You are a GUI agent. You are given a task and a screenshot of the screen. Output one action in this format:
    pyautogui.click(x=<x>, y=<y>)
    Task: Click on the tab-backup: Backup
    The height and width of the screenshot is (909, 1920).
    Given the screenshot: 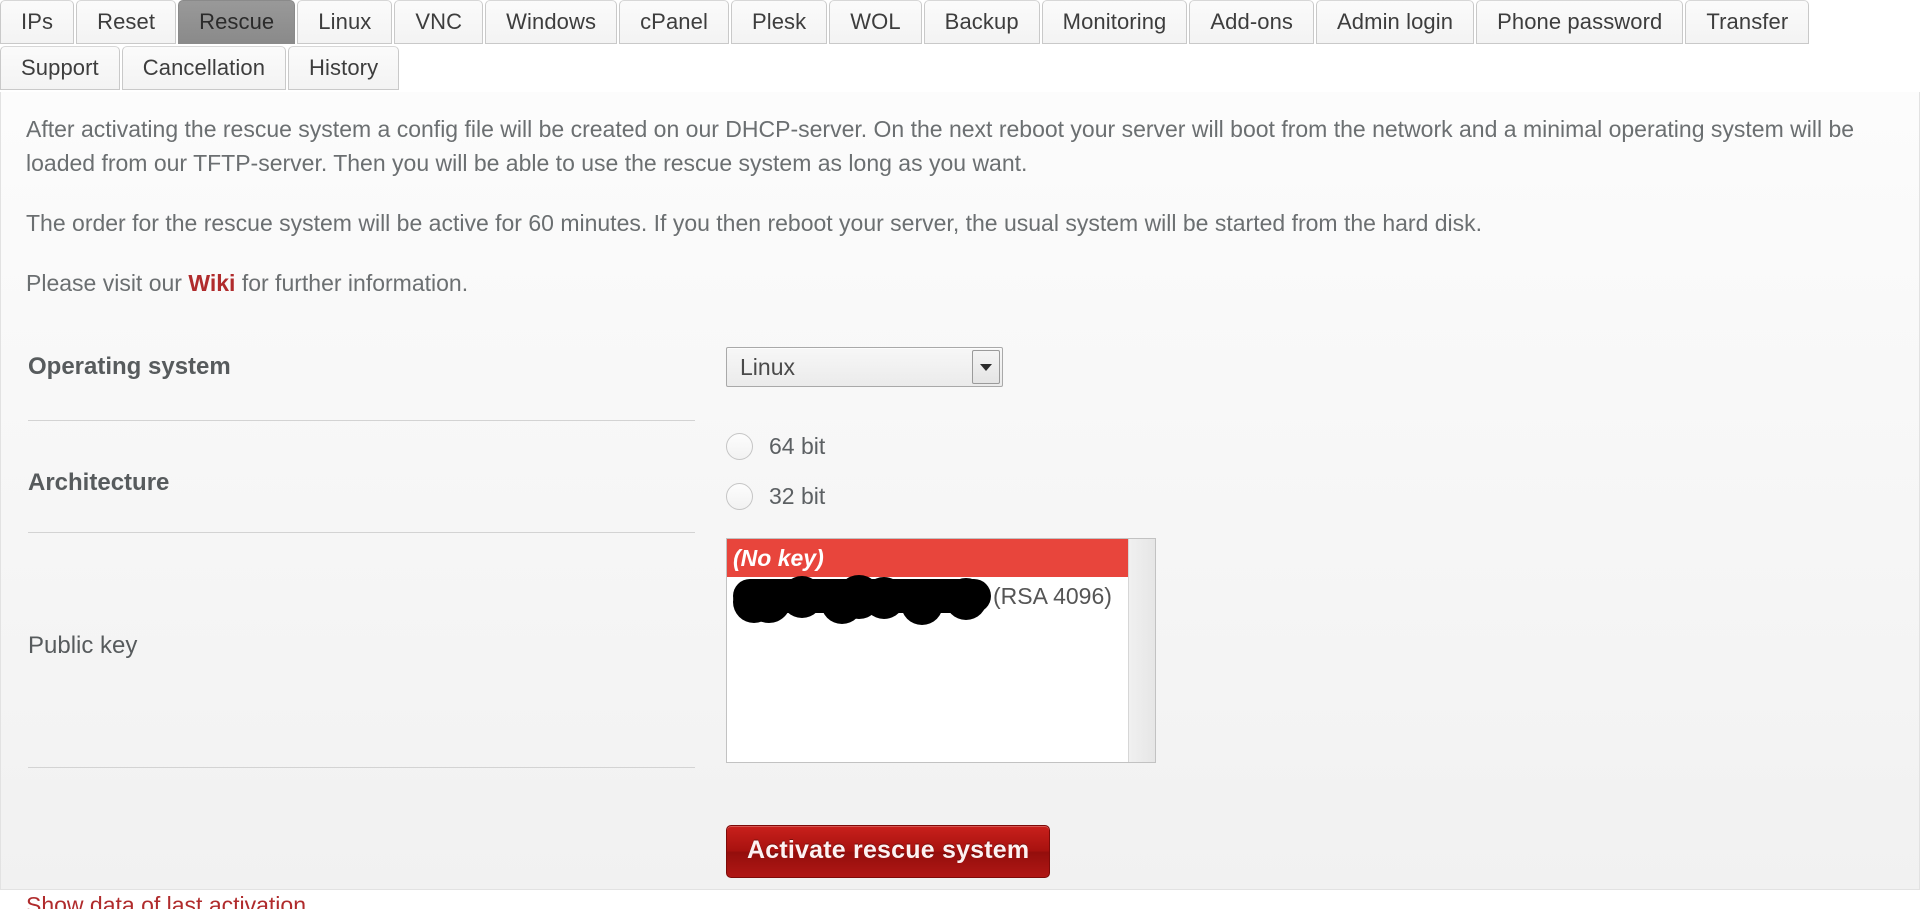 What is the action you would take?
    pyautogui.click(x=981, y=22)
    